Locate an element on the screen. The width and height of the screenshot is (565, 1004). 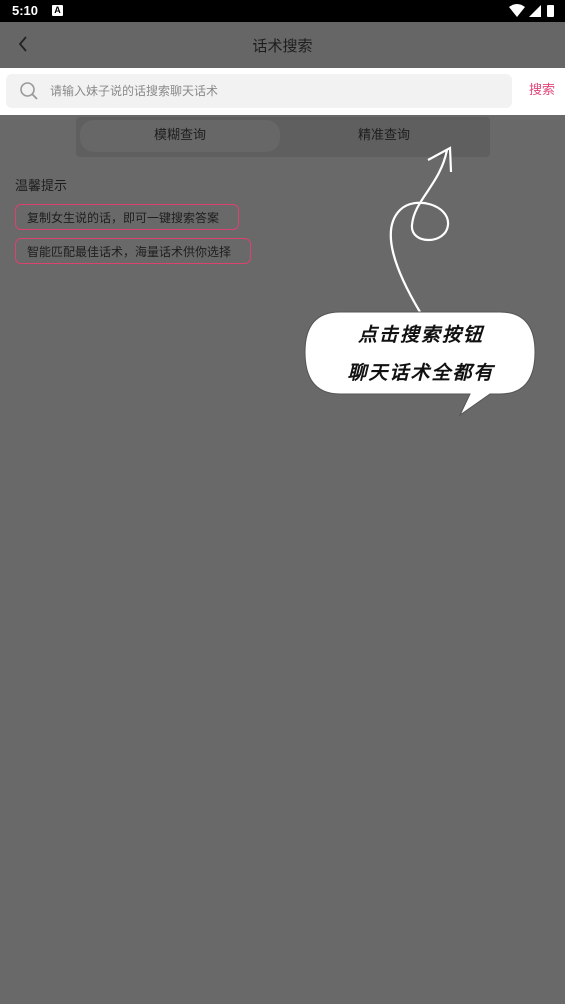
search-bar: 搜索 is located at coordinates (282, 91).